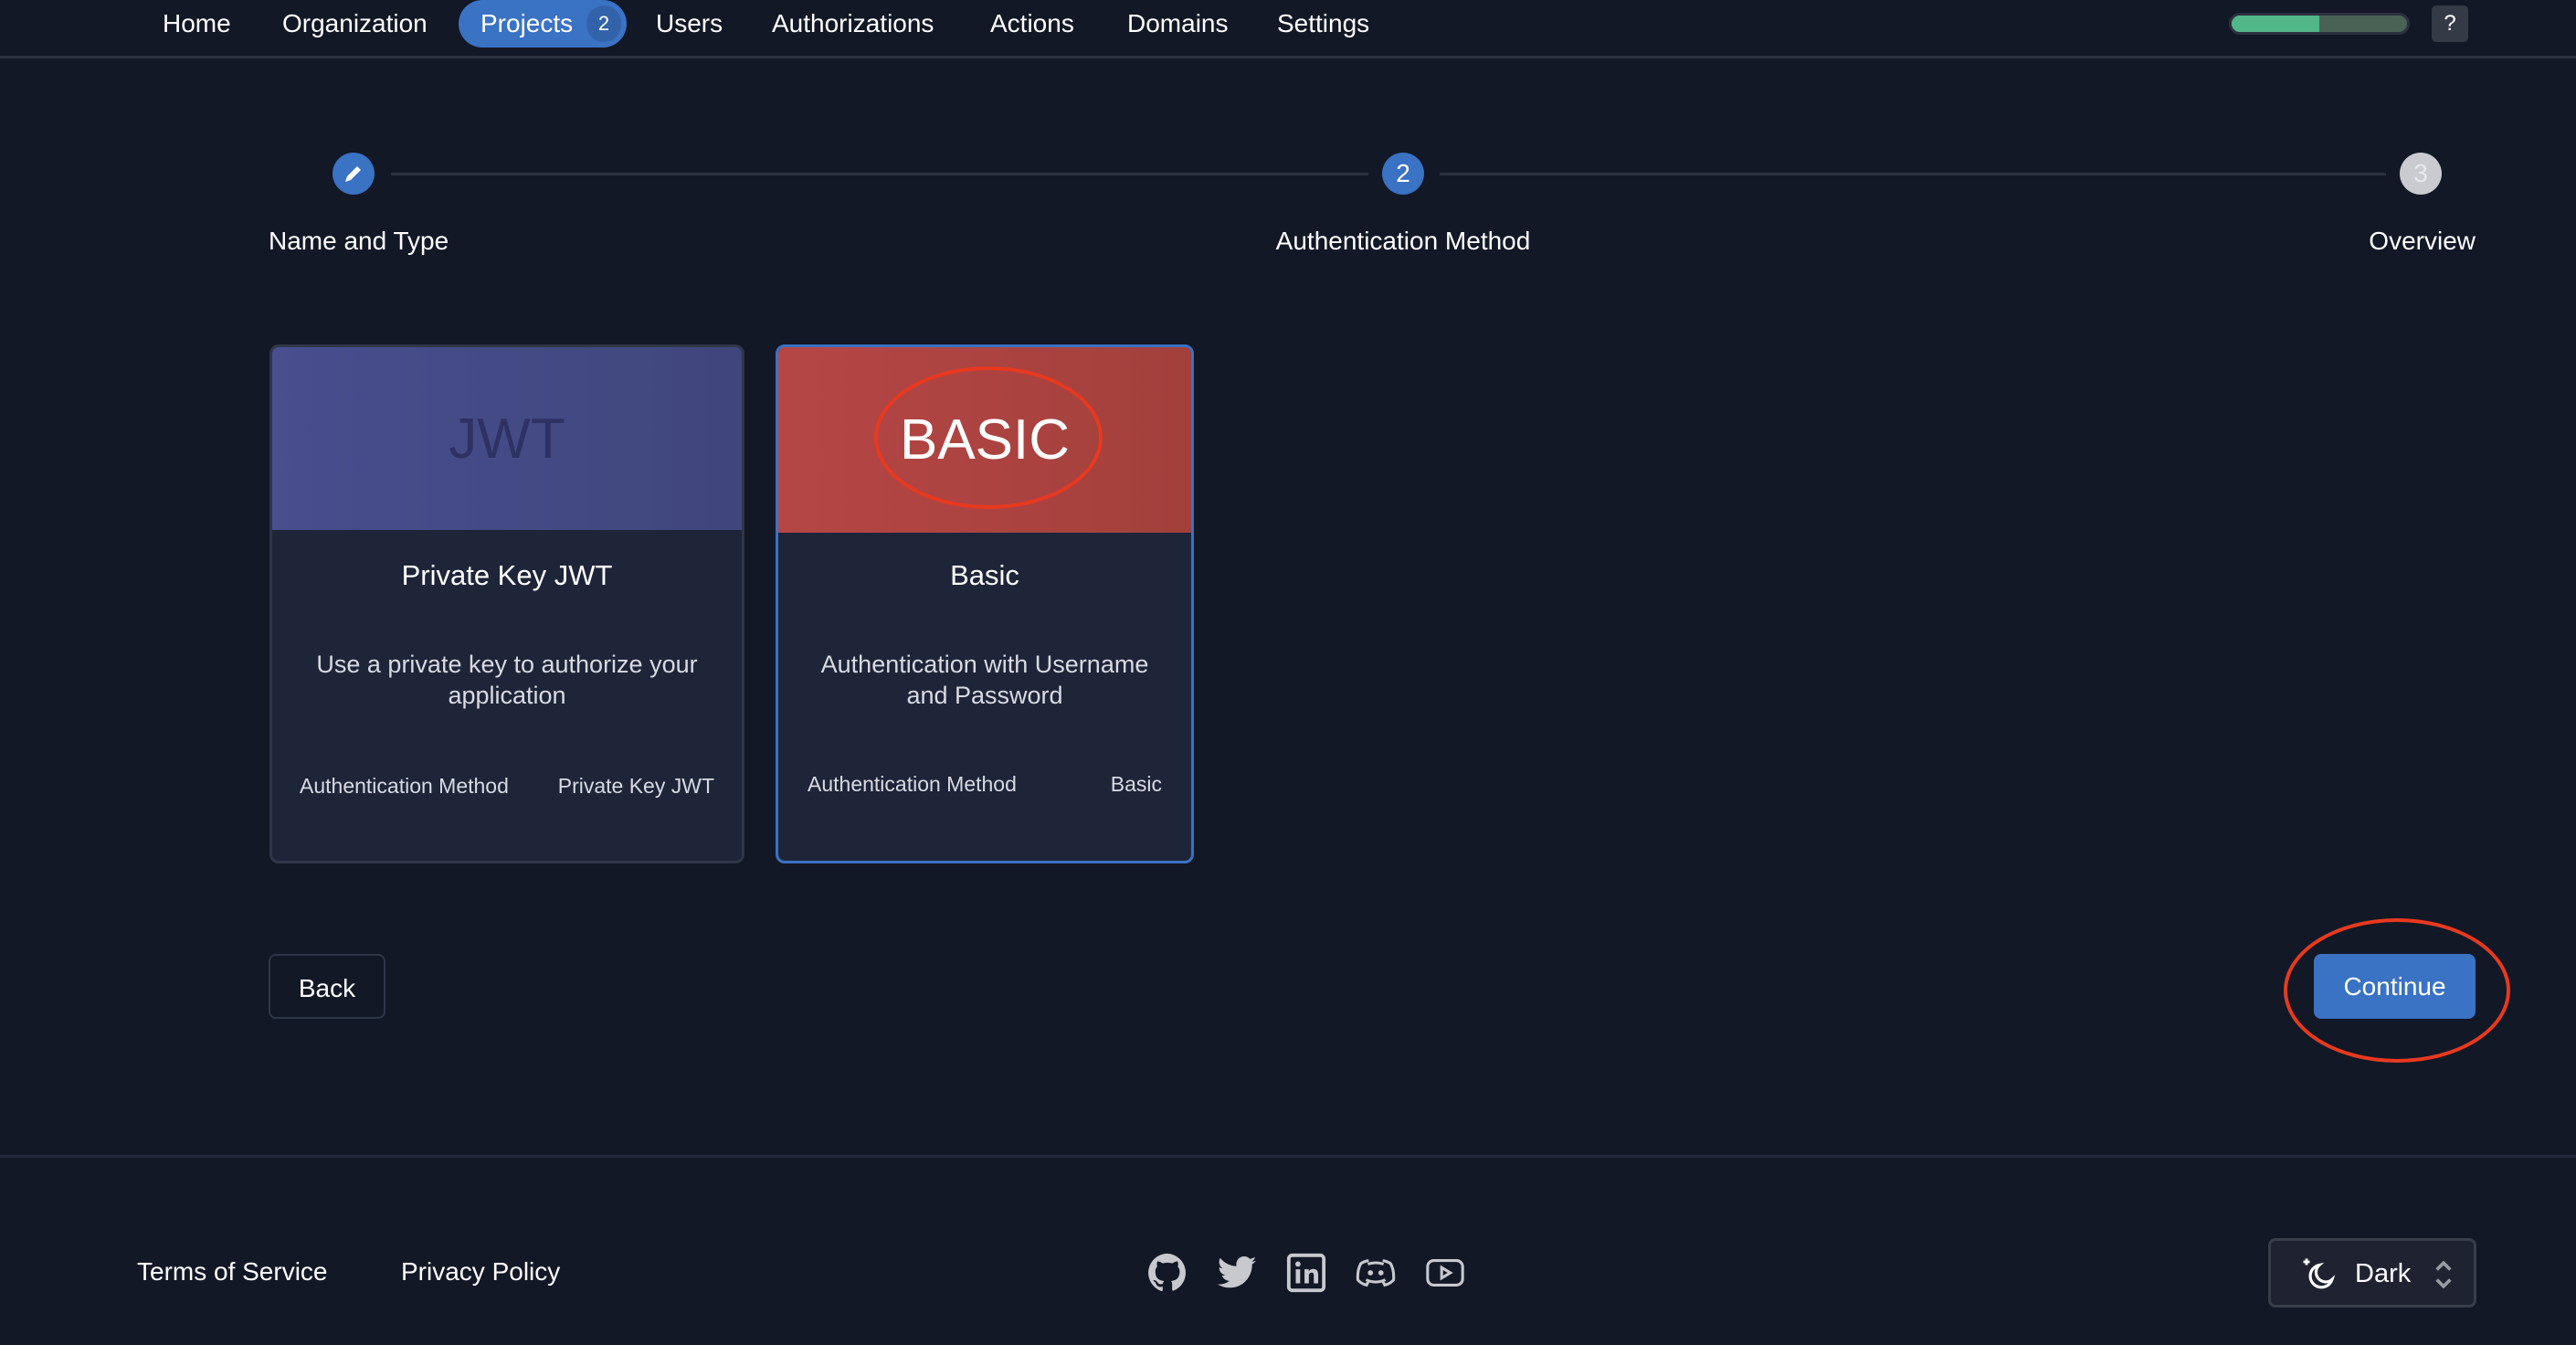  Describe the element at coordinates (603, 24) in the screenshot. I see `projects-count-badge: 2` at that location.